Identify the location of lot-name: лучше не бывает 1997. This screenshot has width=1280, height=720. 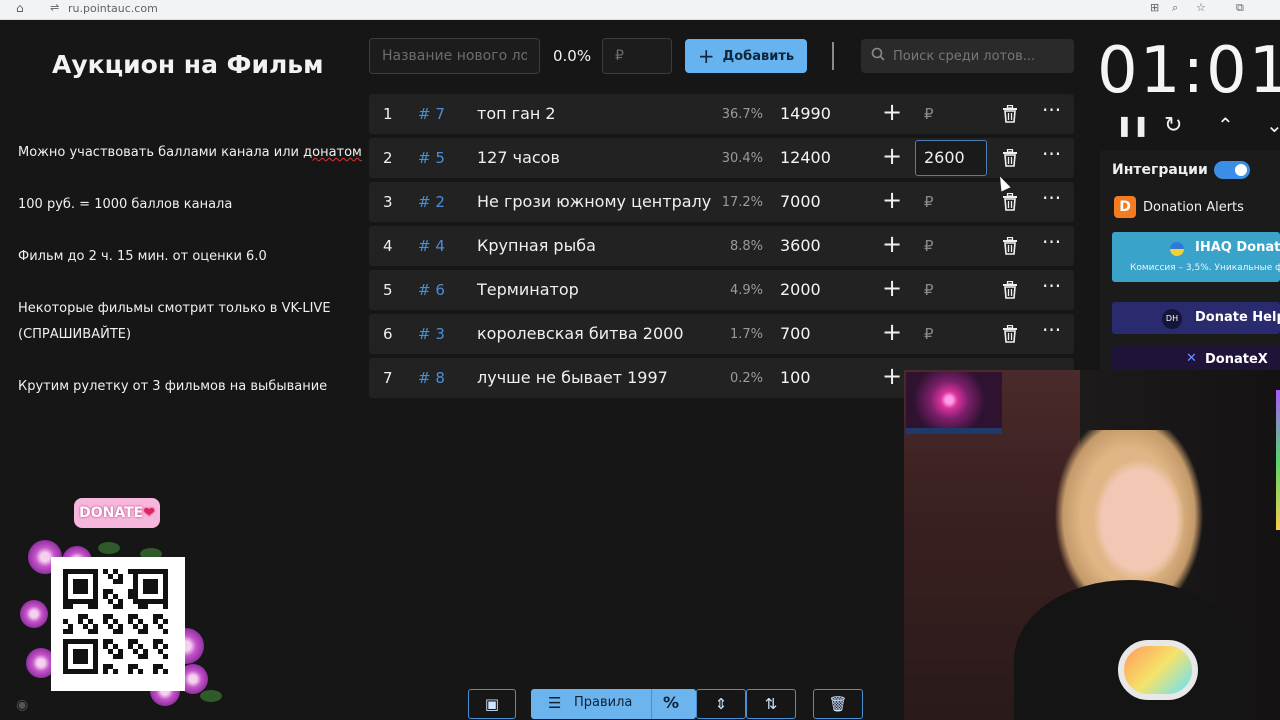
(572, 377).